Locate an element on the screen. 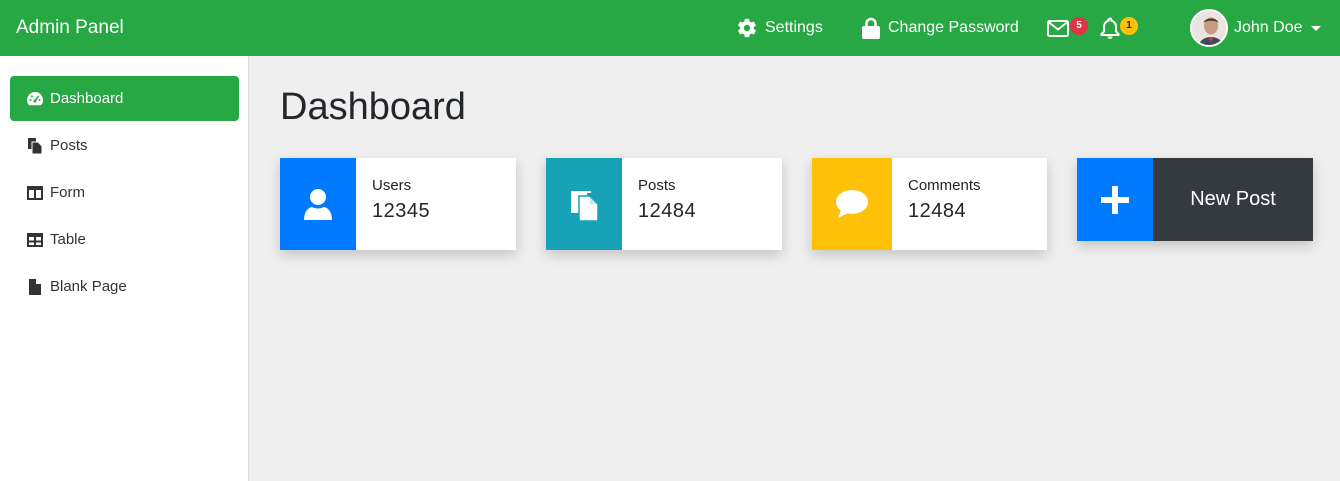  settings-label: Settings is located at coordinates (794, 27).